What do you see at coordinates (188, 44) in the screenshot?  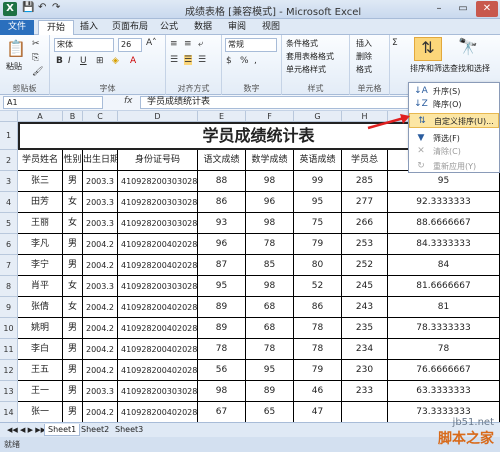 I see `align-middle-icon: ≡` at bounding box center [188, 44].